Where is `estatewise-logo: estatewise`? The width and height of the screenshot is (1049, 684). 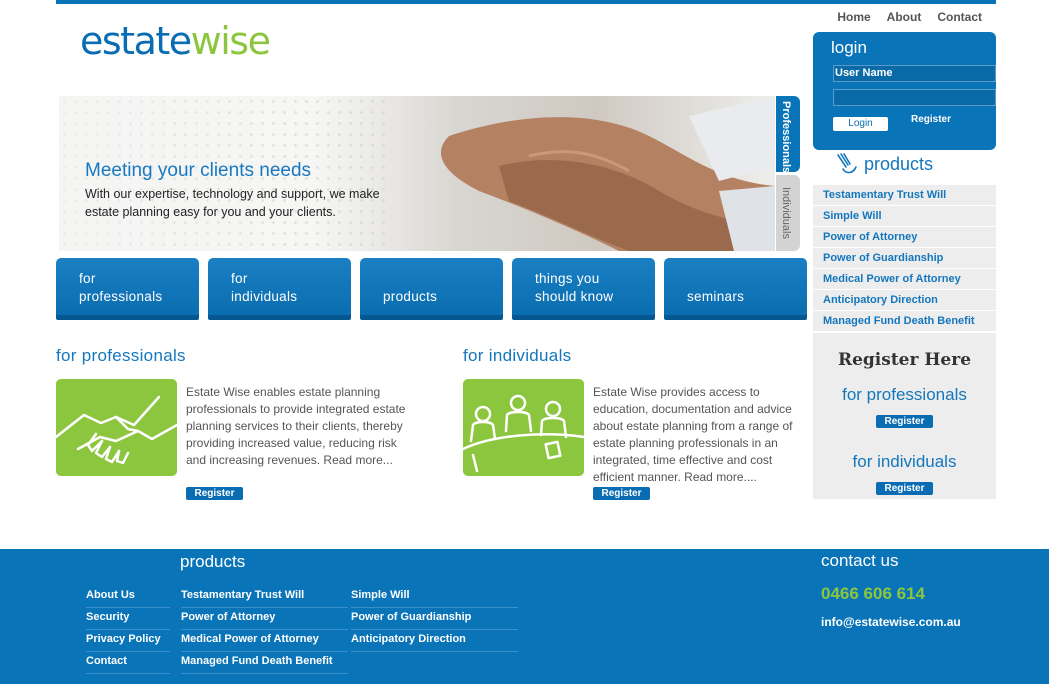
estatewise-logo: estatewise is located at coordinates (175, 41).